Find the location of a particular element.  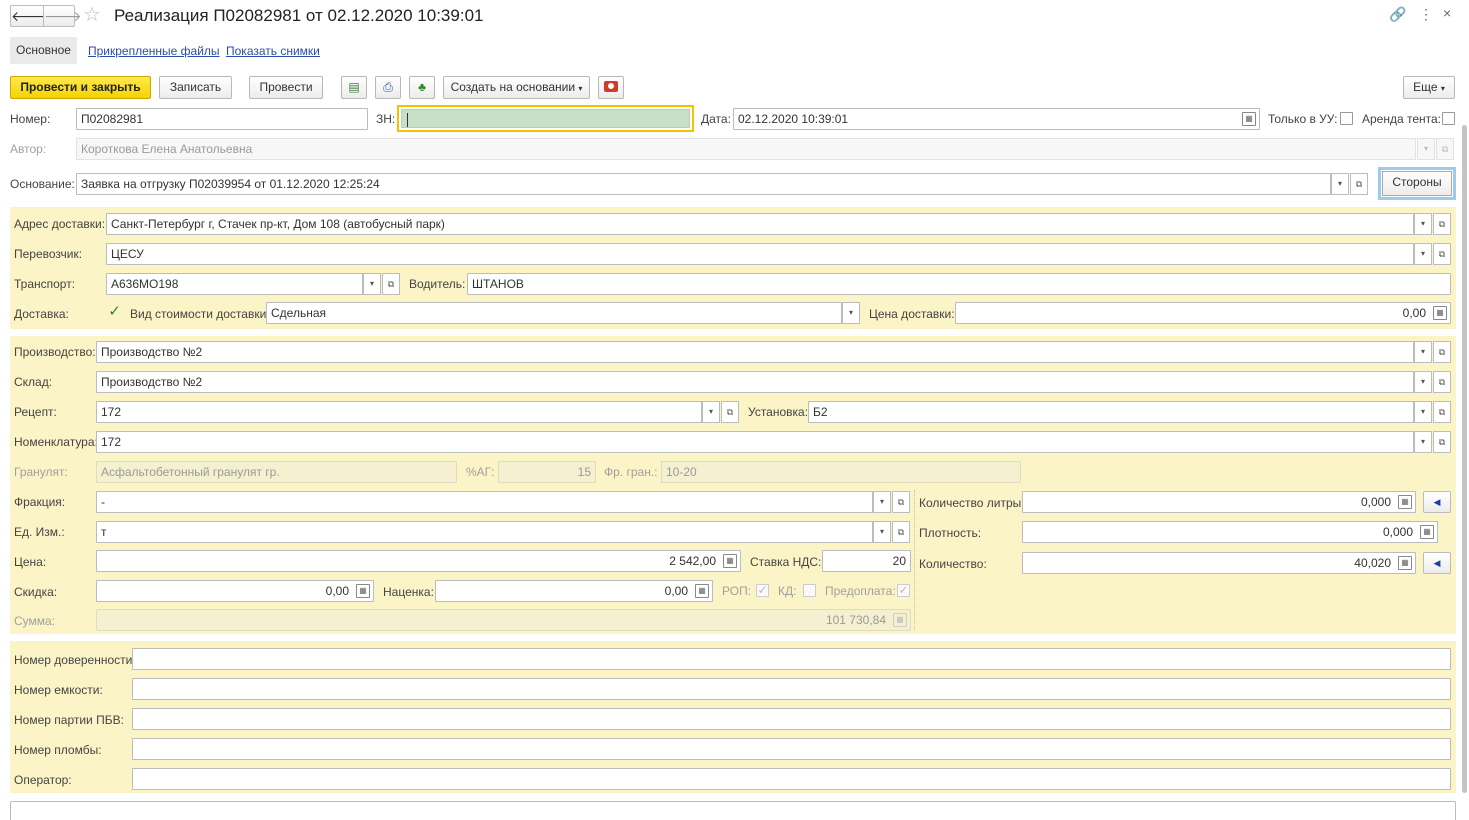

warehouse-field: Производство №2 is located at coordinates (755, 382).